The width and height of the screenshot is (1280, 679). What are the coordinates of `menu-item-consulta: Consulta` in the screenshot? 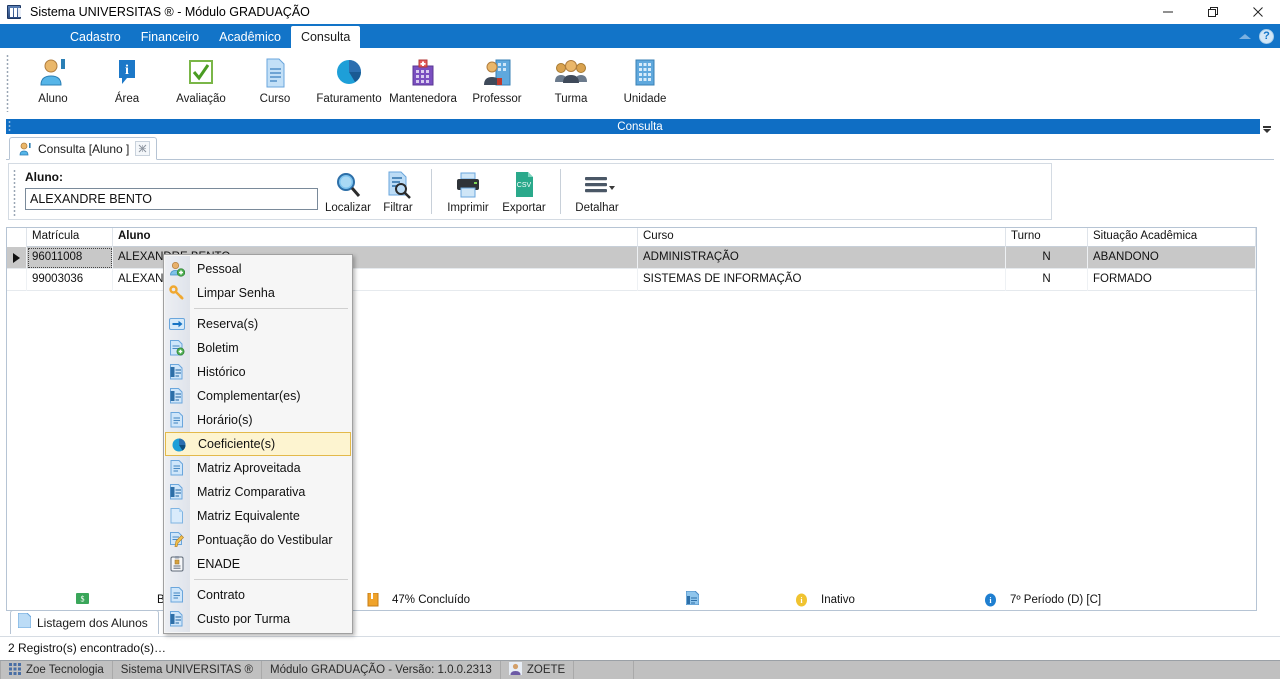 It's located at (325, 37).